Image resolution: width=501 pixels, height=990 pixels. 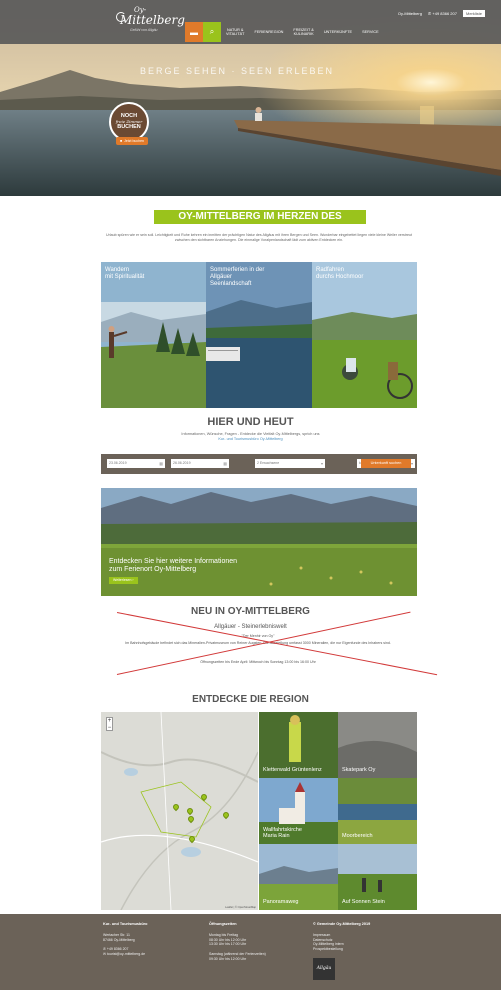 What do you see at coordinates (281, 902) in the screenshot?
I see `region-tile-caption: Panoramaweg` at bounding box center [281, 902].